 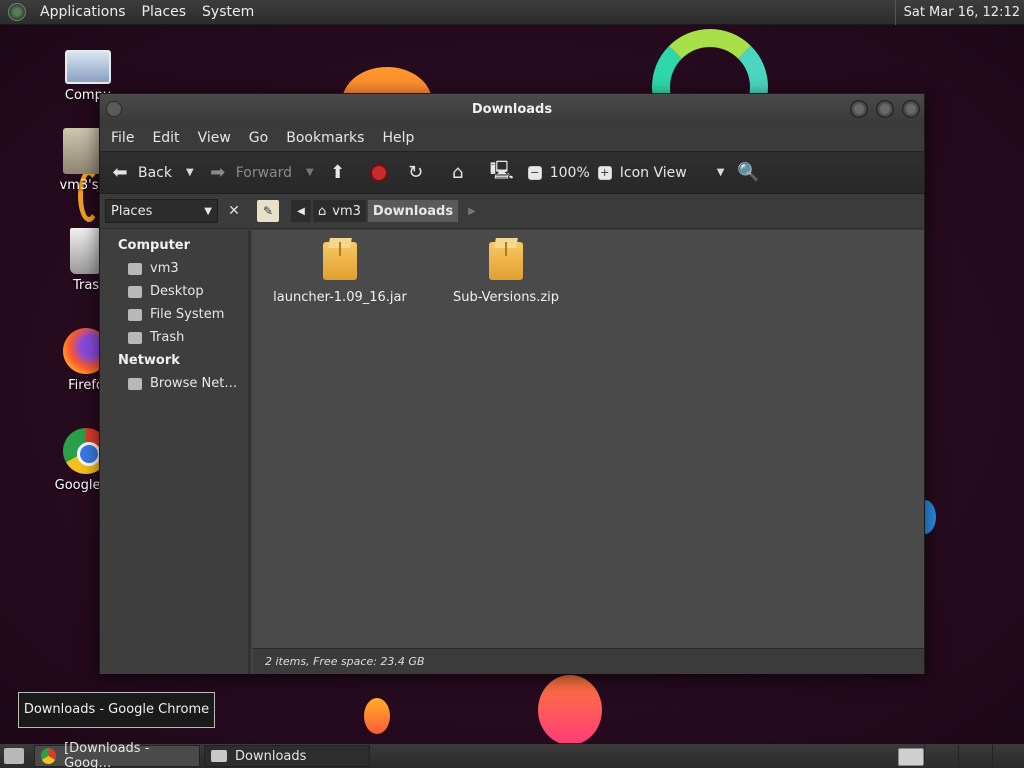 I want to click on sidebar-item-label: Trash, so click(x=167, y=337).